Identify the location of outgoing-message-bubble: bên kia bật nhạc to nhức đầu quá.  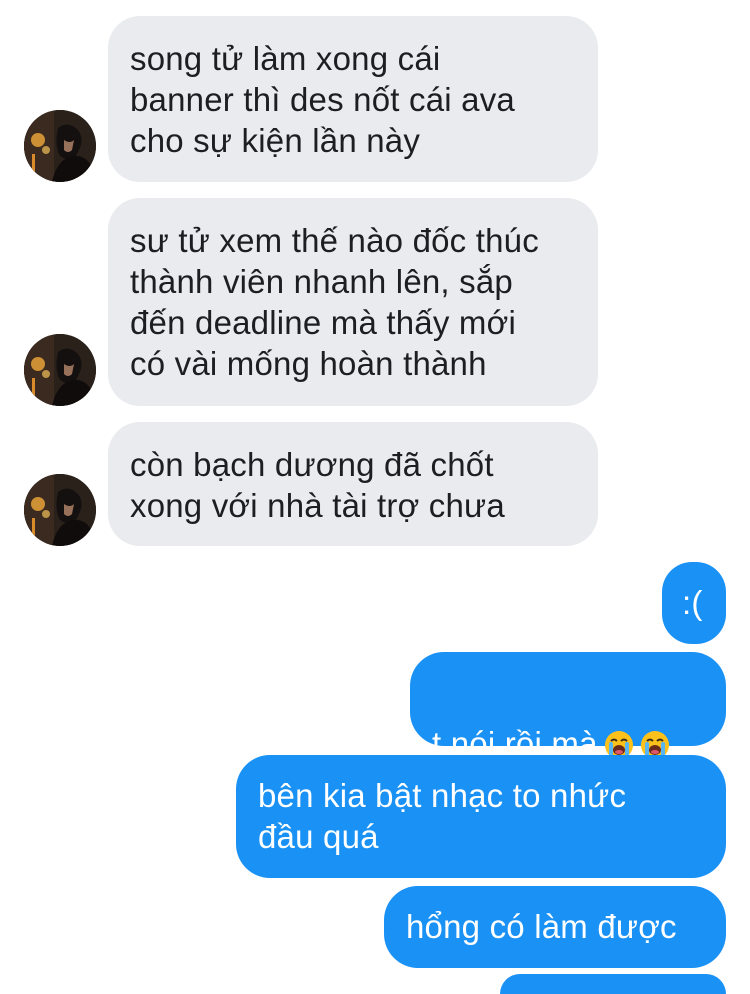
(481, 816).